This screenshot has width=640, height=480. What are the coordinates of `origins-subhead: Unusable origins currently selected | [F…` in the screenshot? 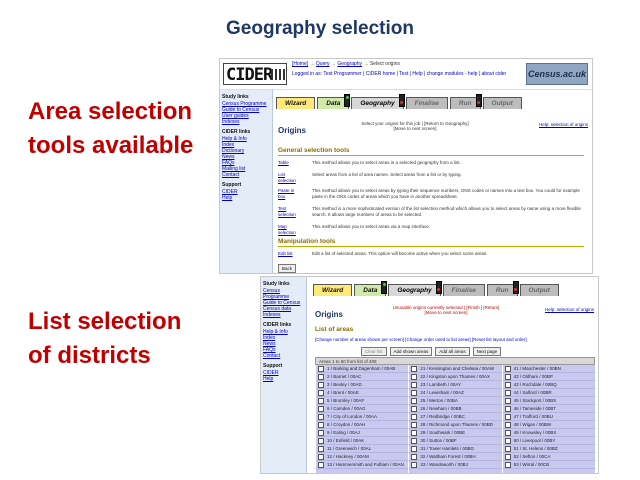 It's located at (446, 310).